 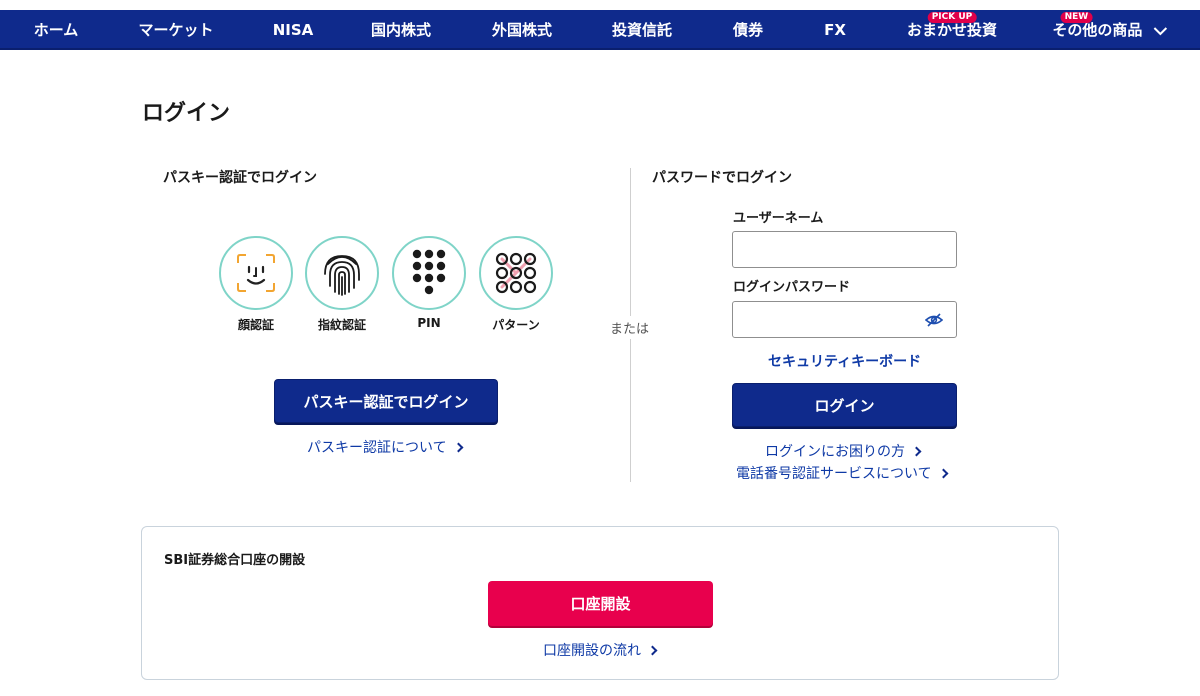 What do you see at coordinates (516, 325) in the screenshot?
I see `pattern-auth-label: パターン` at bounding box center [516, 325].